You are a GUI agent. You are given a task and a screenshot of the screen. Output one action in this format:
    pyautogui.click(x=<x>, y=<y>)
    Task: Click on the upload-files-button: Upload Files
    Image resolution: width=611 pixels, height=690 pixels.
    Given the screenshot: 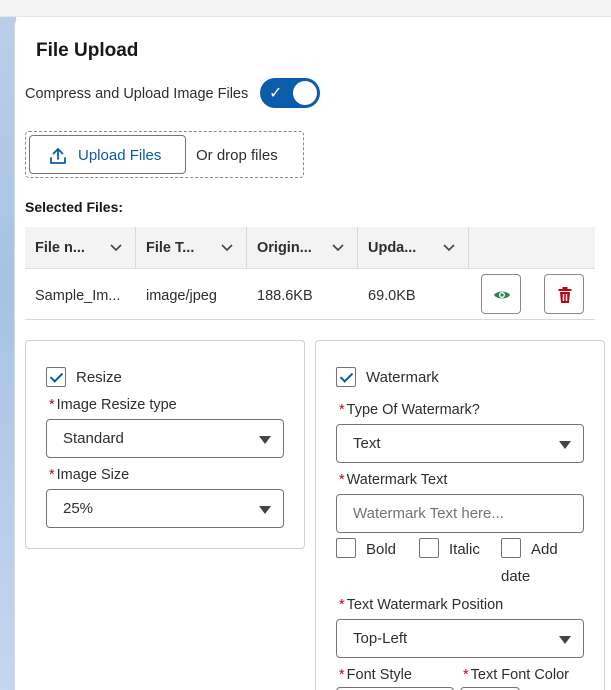 What is the action you would take?
    pyautogui.click(x=107, y=154)
    